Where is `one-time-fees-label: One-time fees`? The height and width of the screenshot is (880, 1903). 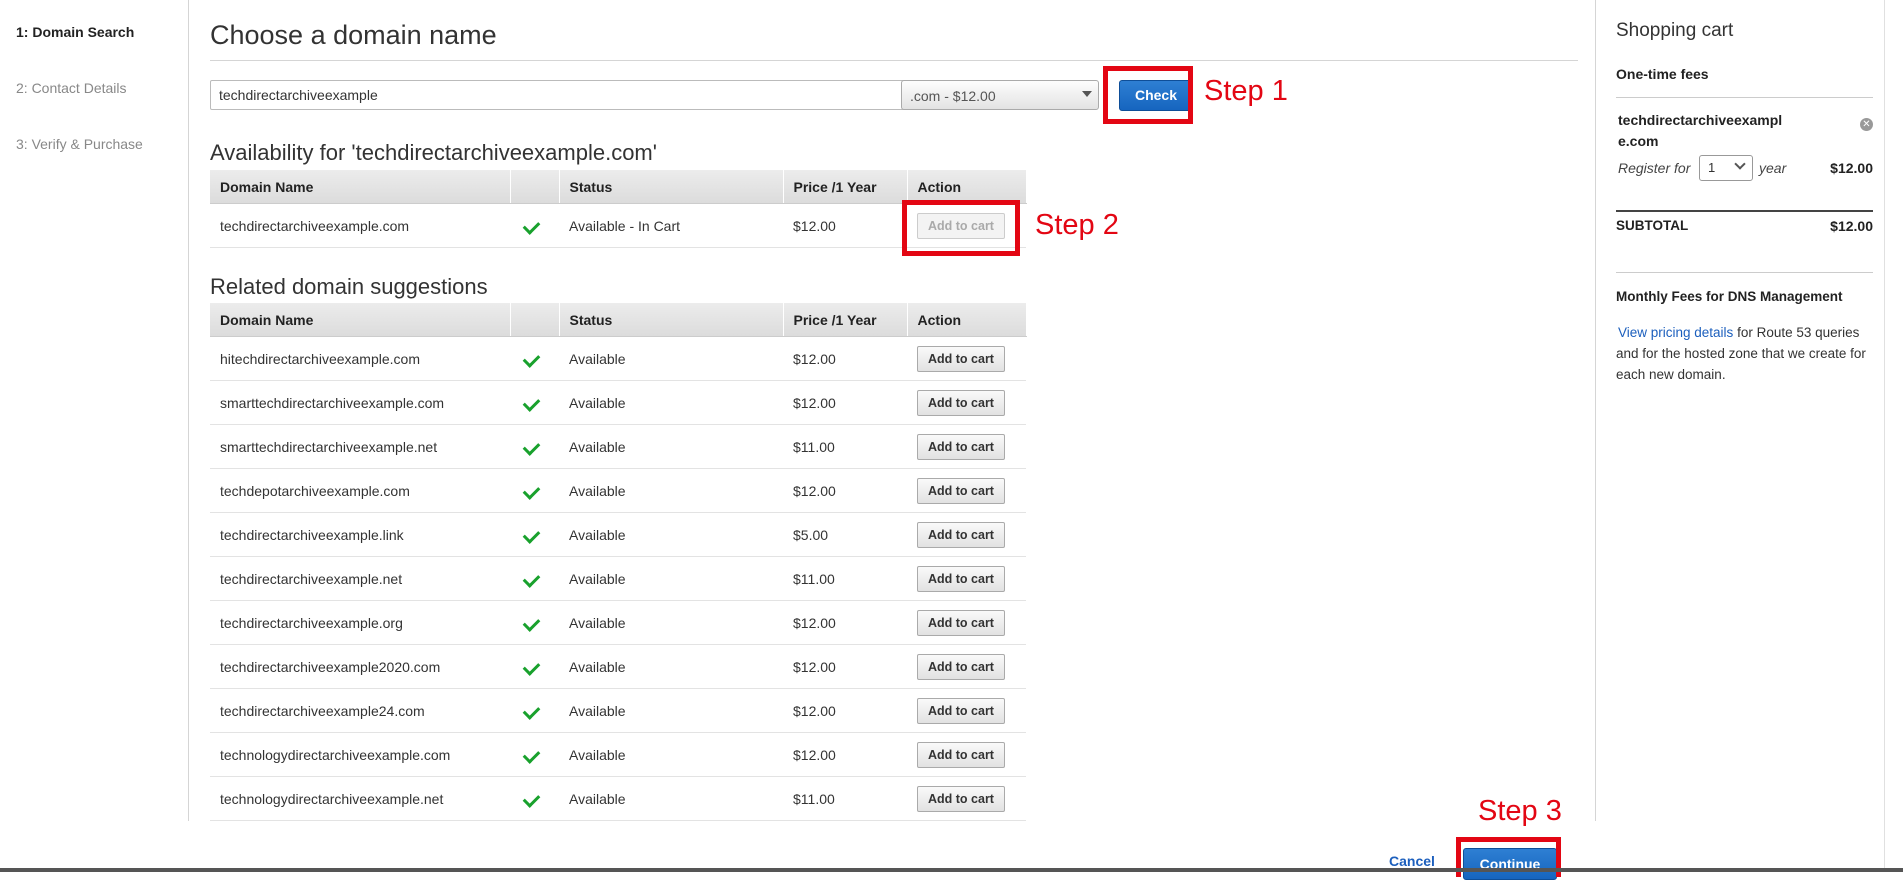 one-time-fees-label: One-time fees is located at coordinates (1662, 74).